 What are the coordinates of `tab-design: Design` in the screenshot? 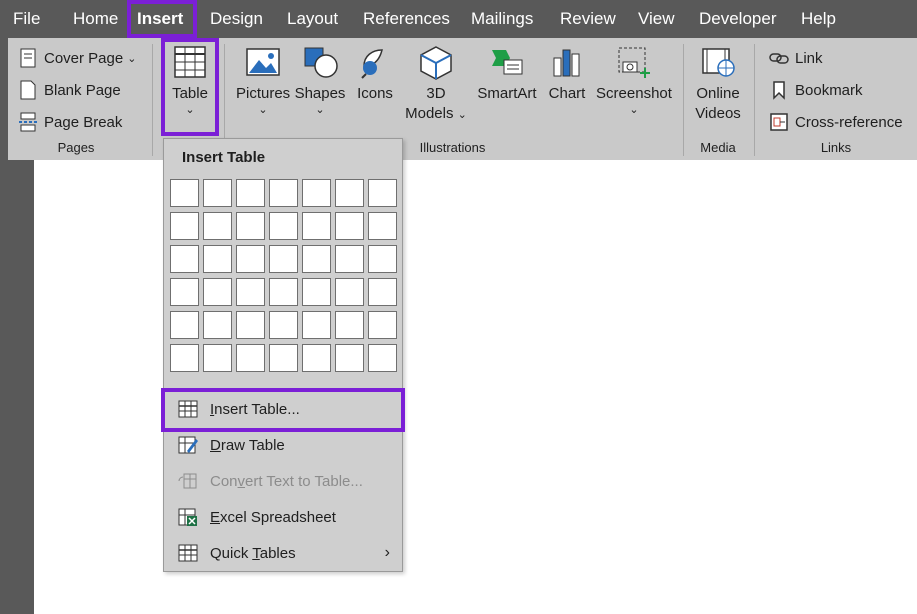 It's located at (236, 19).